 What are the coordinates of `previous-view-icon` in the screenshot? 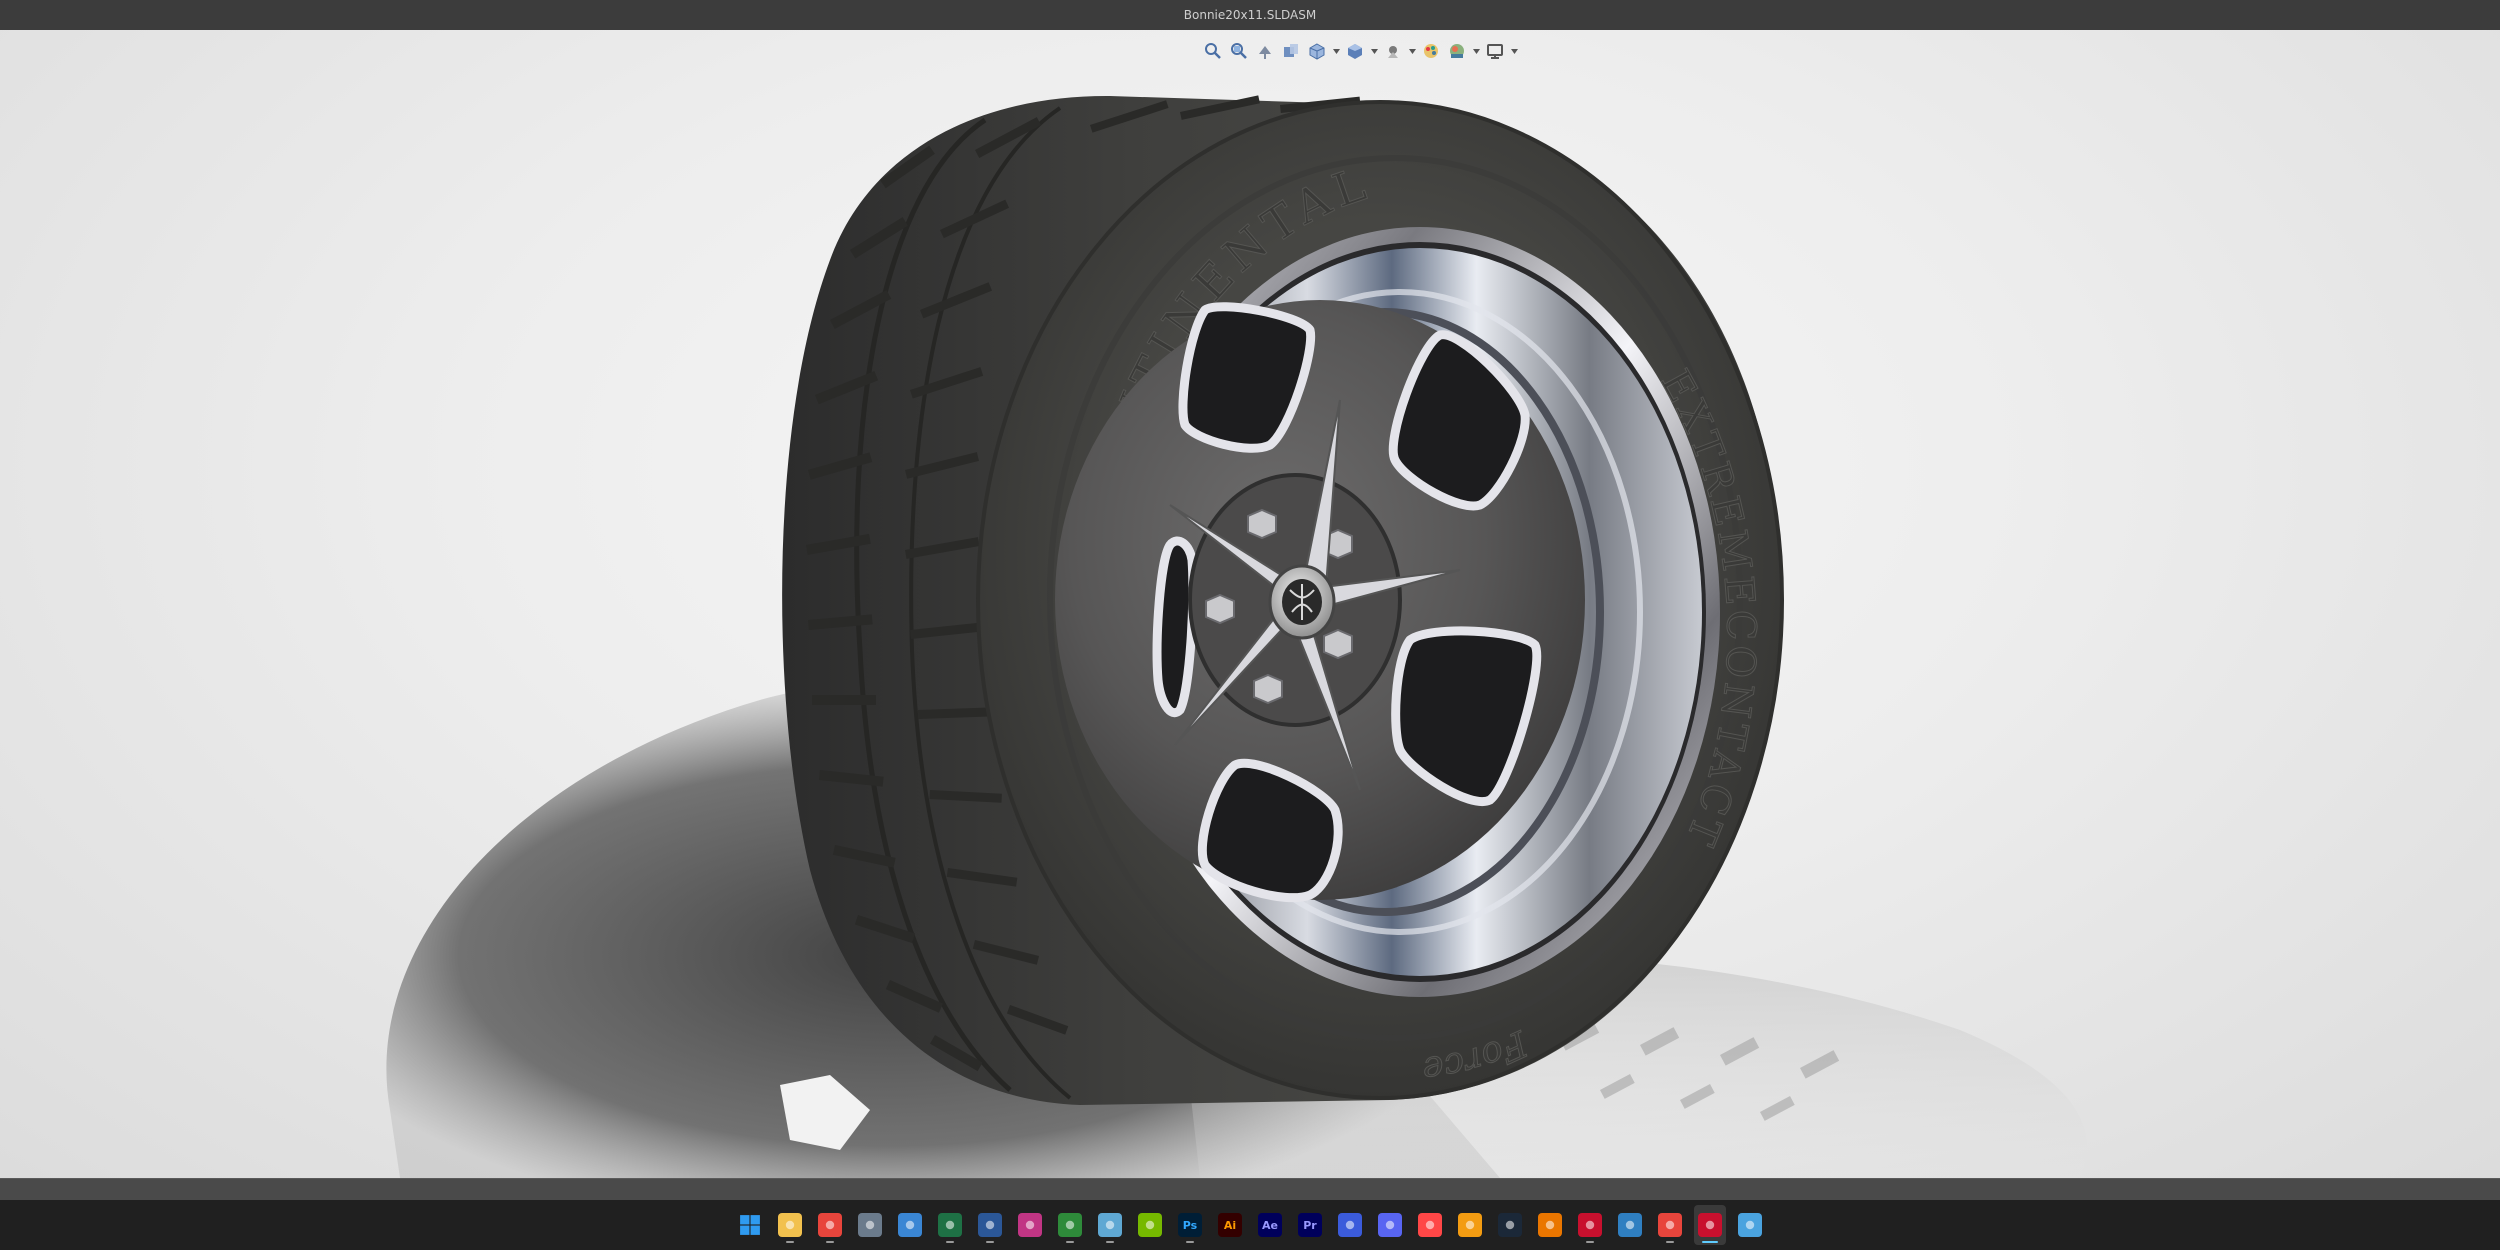 It's located at (1265, 52).